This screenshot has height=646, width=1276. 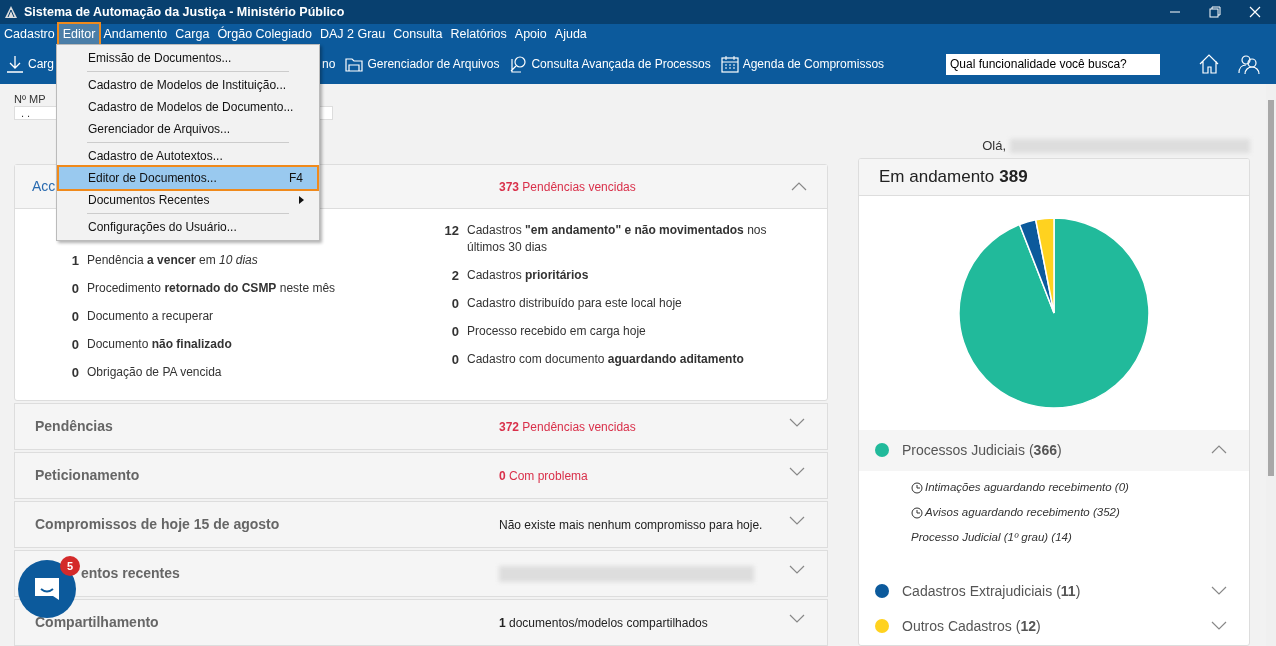 I want to click on indicator-text: Obrigação de PA vencida, so click(x=155, y=372).